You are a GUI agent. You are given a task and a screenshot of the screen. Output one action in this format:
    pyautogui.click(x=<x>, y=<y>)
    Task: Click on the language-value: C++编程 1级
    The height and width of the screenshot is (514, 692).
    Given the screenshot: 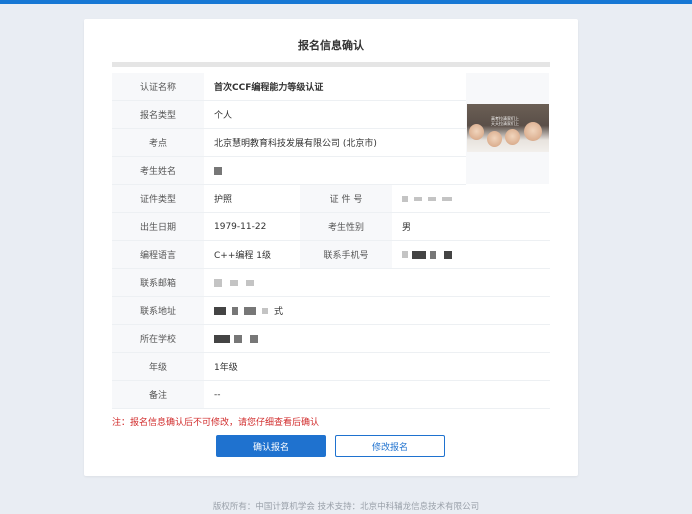 What is the action you would take?
    pyautogui.click(x=252, y=255)
    